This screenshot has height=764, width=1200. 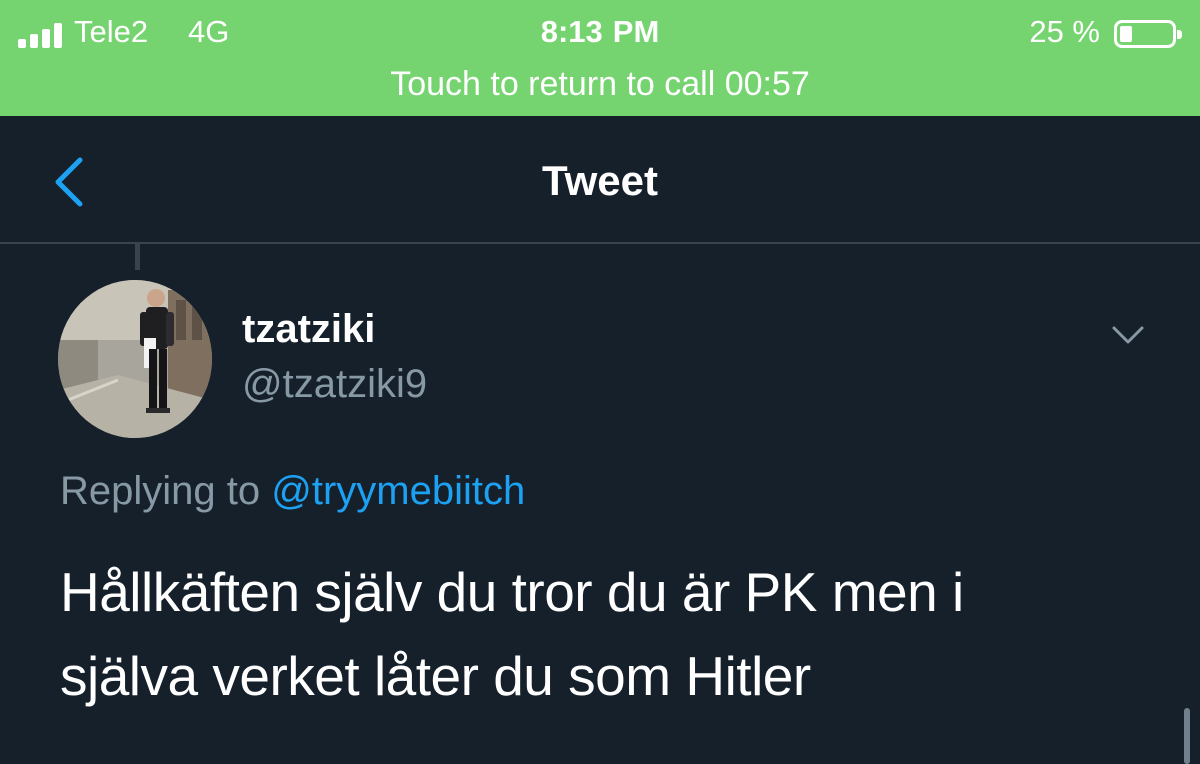 What do you see at coordinates (1187, 736) in the screenshot?
I see `scroll-indicator` at bounding box center [1187, 736].